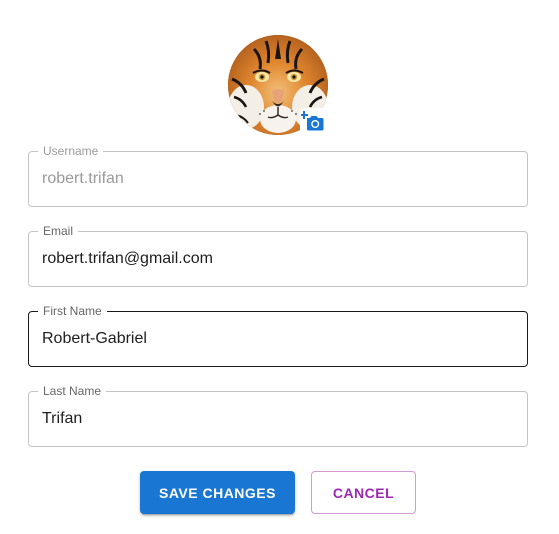  I want to click on add-a-photo-icon, so click(312, 121).